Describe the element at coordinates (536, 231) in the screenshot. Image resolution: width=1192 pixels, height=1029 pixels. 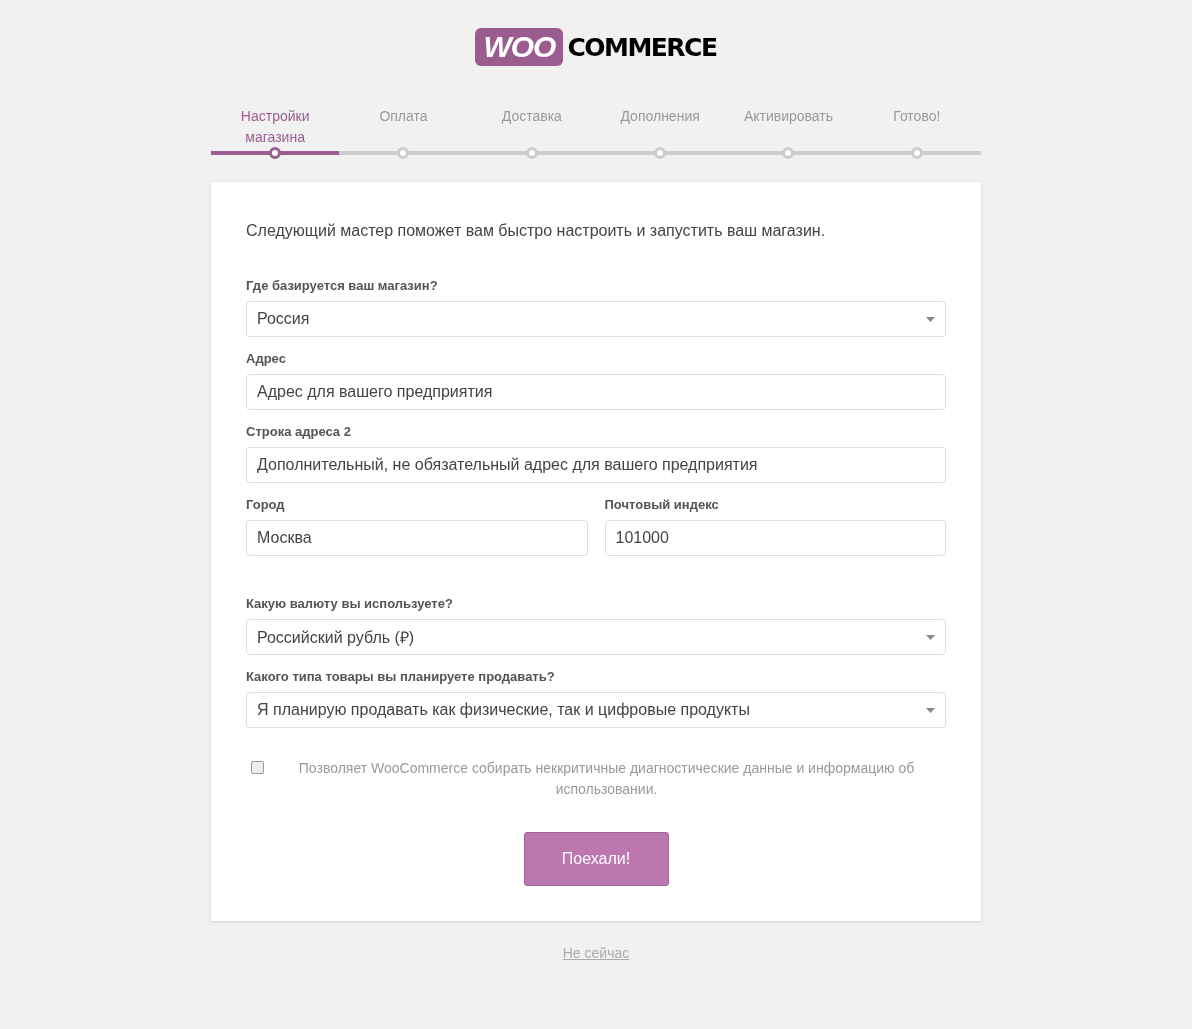
I see `intro-text: Следующий мастер поможет вам быстро настроить и запустить ваш магазин.` at that location.